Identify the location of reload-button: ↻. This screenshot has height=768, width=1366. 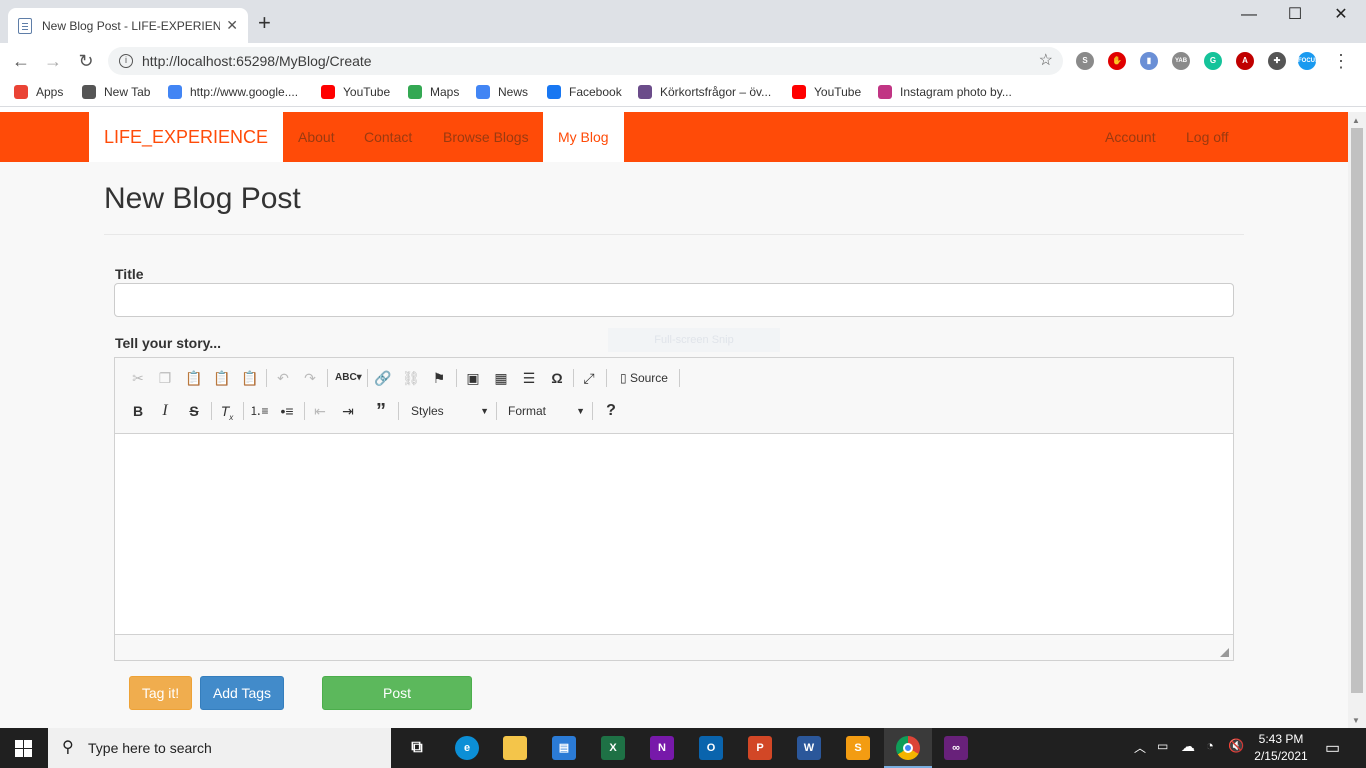
(86, 61).